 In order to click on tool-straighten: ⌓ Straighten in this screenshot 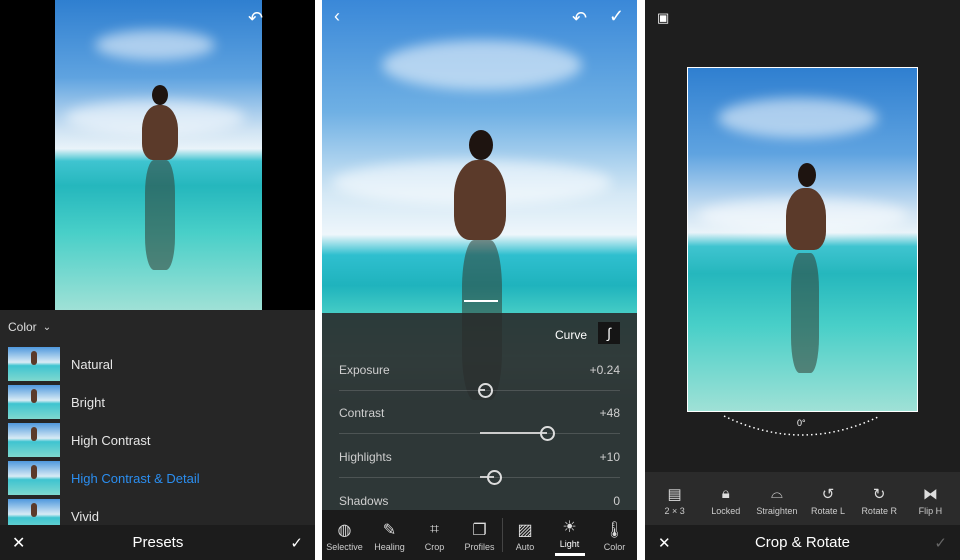, I will do `click(776, 499)`.